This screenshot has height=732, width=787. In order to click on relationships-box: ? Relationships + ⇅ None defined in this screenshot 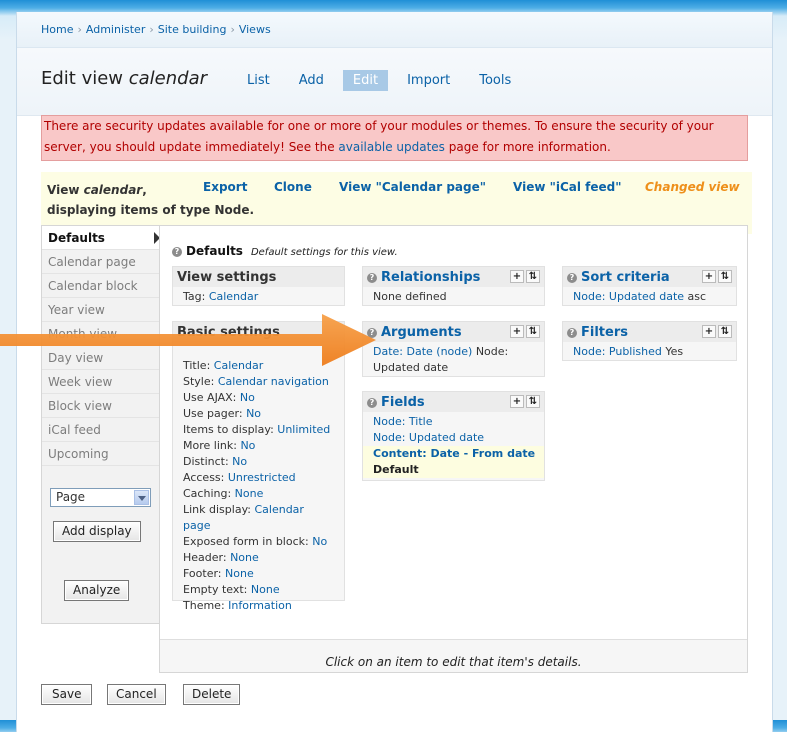, I will do `click(453, 286)`.